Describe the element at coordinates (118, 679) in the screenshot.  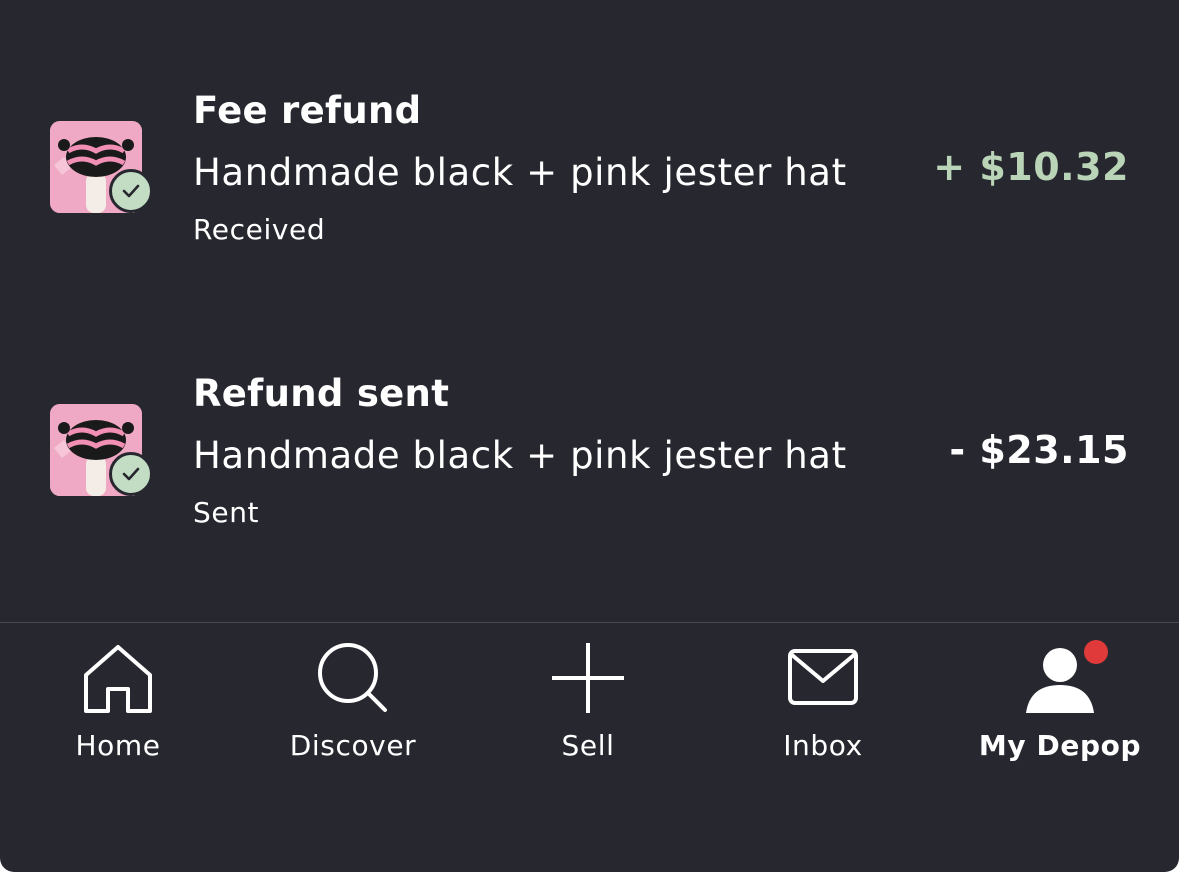
I see `home-icon` at that location.